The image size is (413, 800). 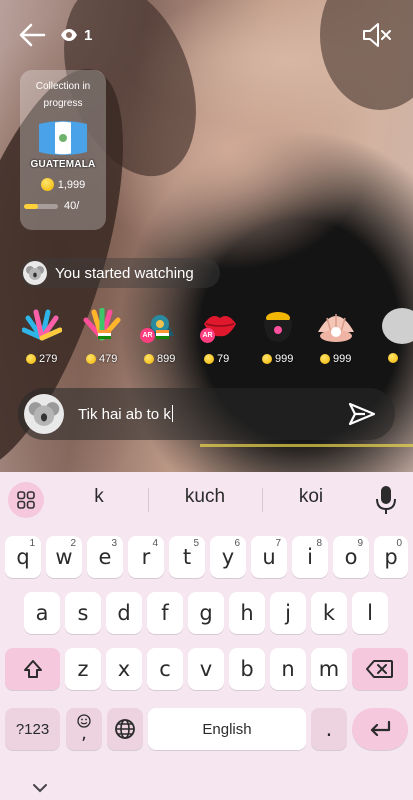 I want to click on gift-price, so click(x=393, y=358).